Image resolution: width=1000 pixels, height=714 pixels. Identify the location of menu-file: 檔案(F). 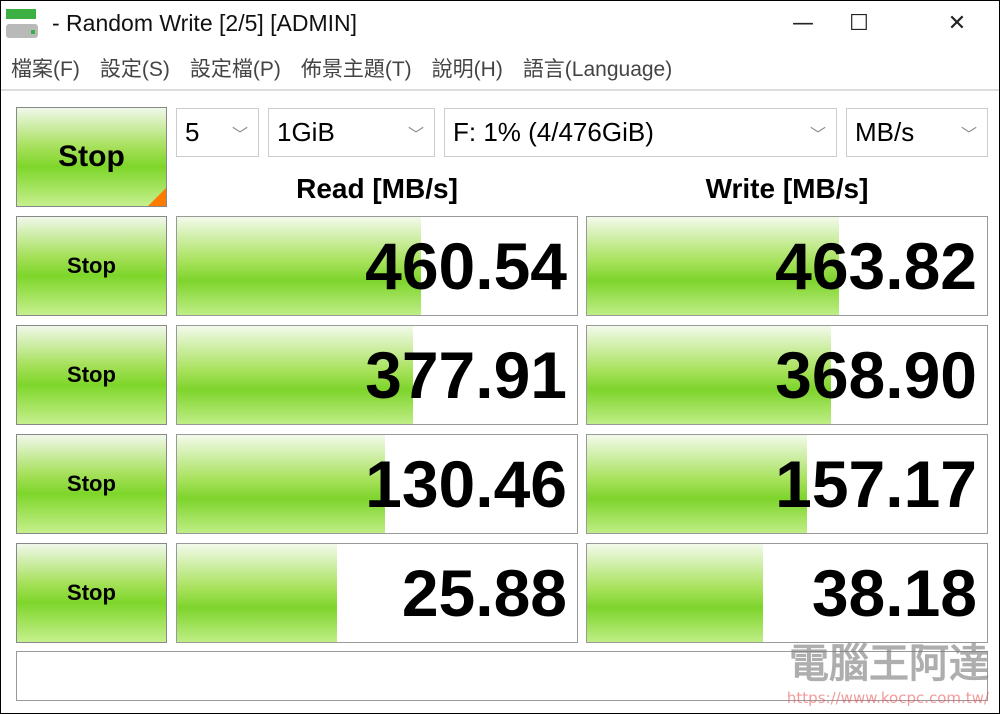
(40, 68).